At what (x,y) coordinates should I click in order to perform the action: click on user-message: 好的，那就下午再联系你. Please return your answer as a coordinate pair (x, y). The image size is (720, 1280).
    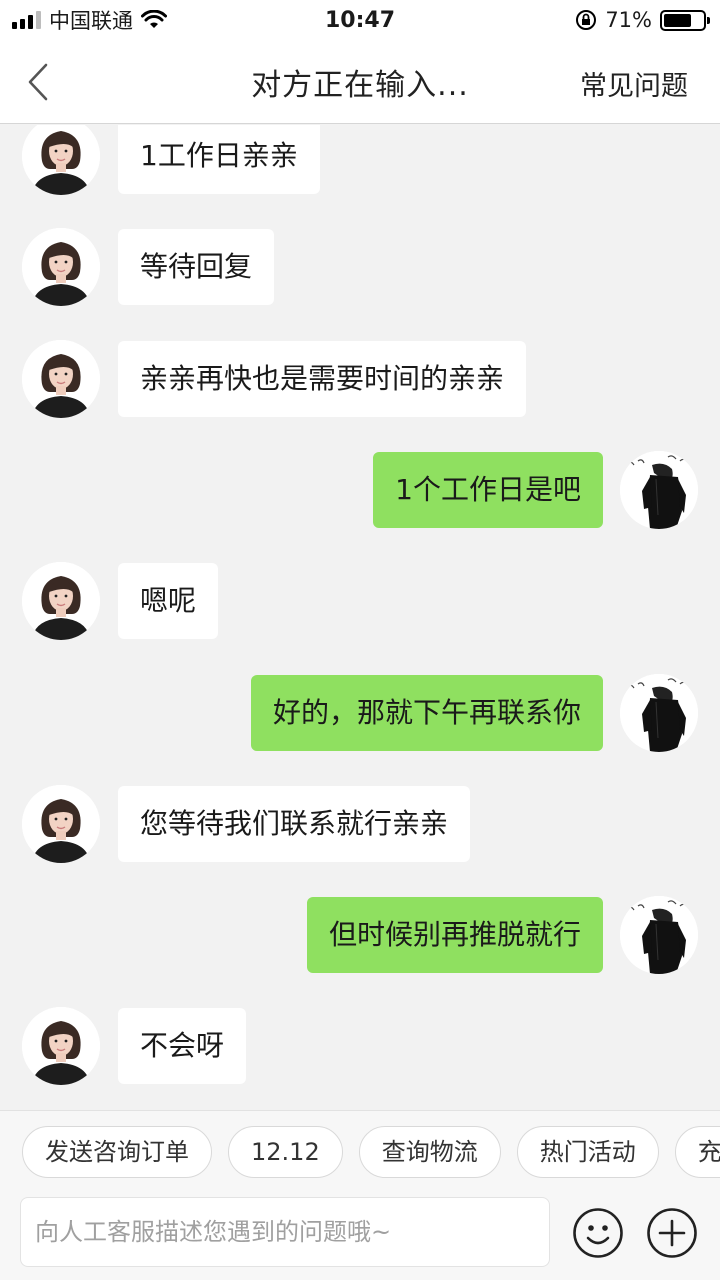
    Looking at the image, I should click on (360, 714).